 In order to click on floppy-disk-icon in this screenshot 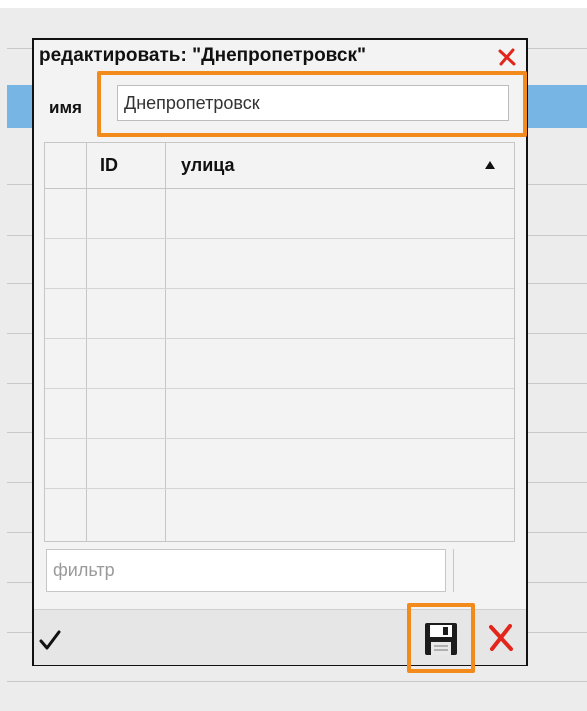, I will do `click(441, 639)`.